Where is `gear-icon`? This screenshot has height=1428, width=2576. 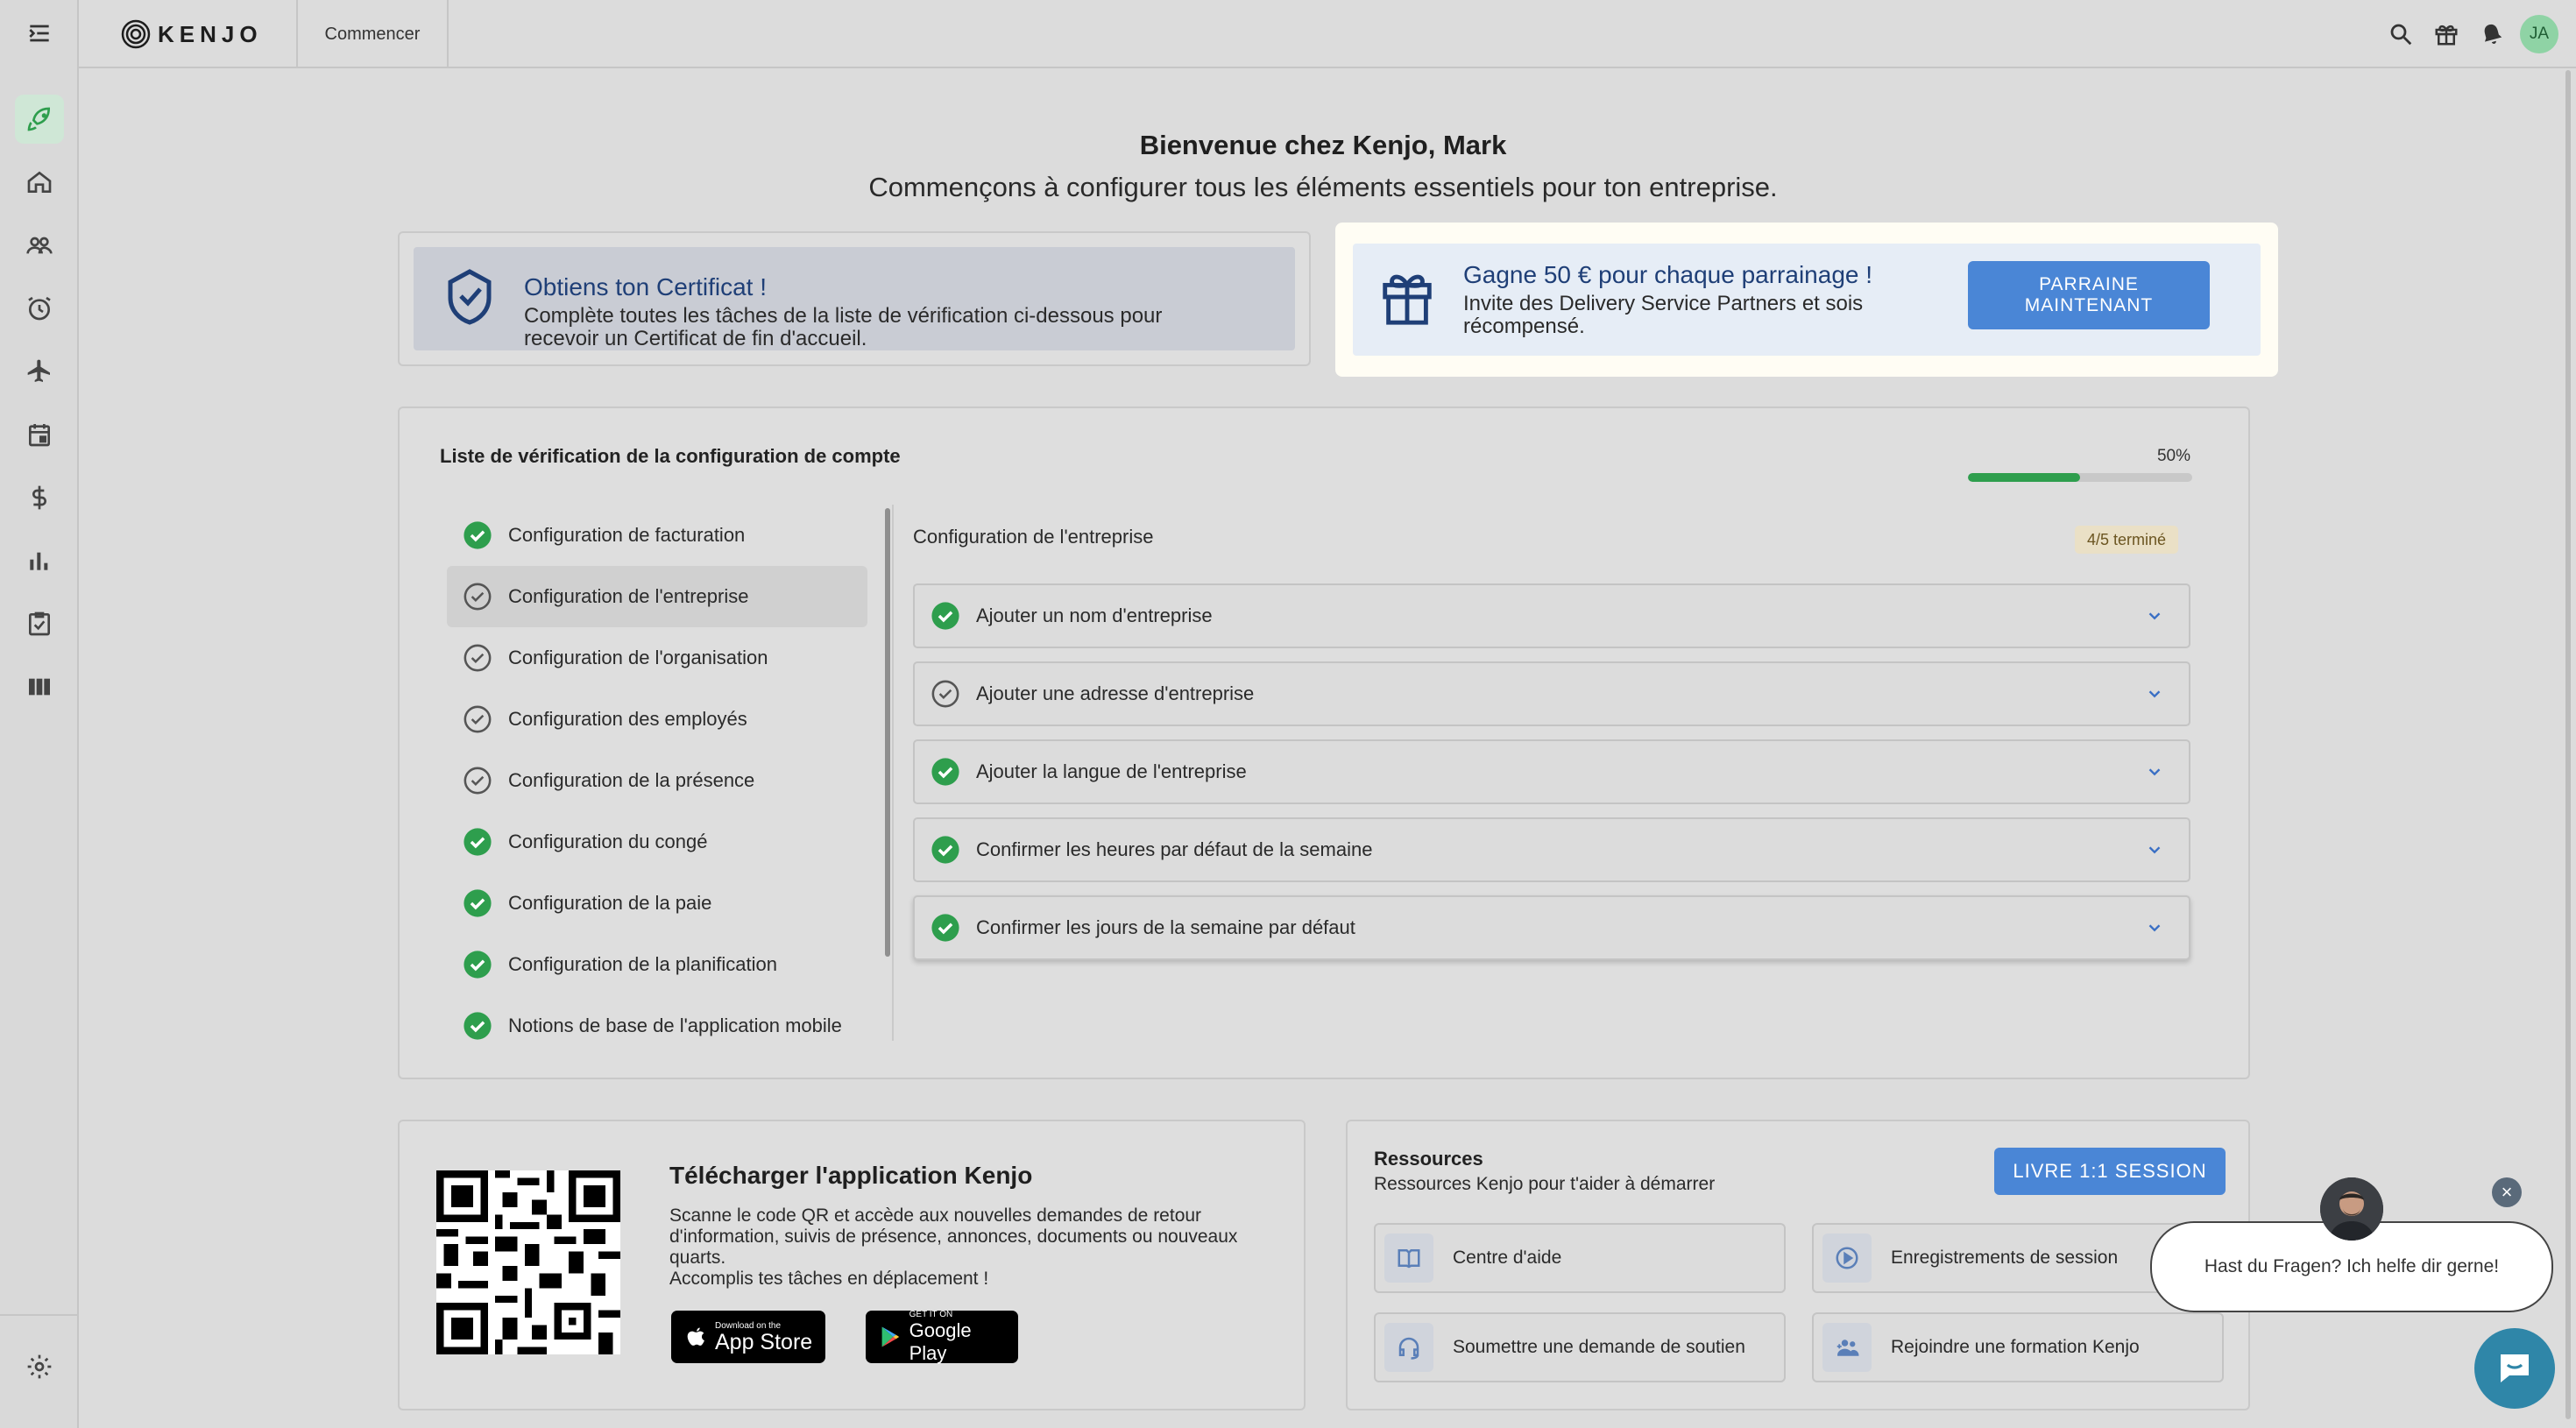
gear-icon is located at coordinates (39, 1366).